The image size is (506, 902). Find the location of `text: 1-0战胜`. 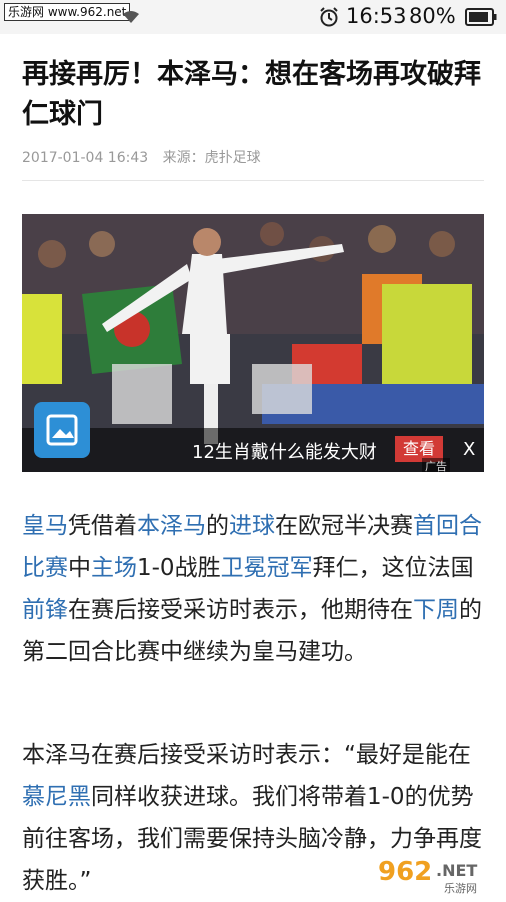

text: 1-0战胜 is located at coordinates (179, 568).